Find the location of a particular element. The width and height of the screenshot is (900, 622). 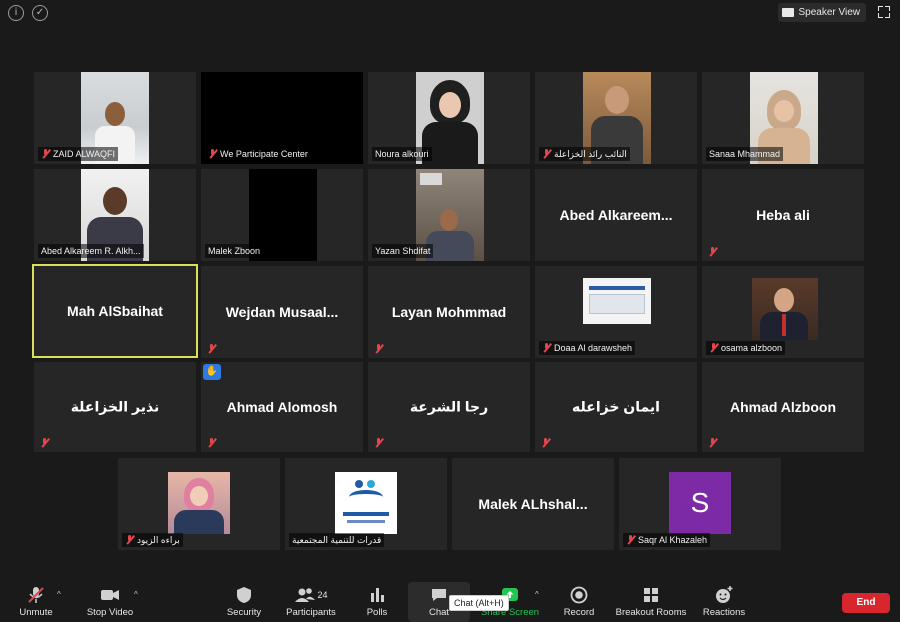

participant-label: Yazan Shdifat is located at coordinates (403, 251).